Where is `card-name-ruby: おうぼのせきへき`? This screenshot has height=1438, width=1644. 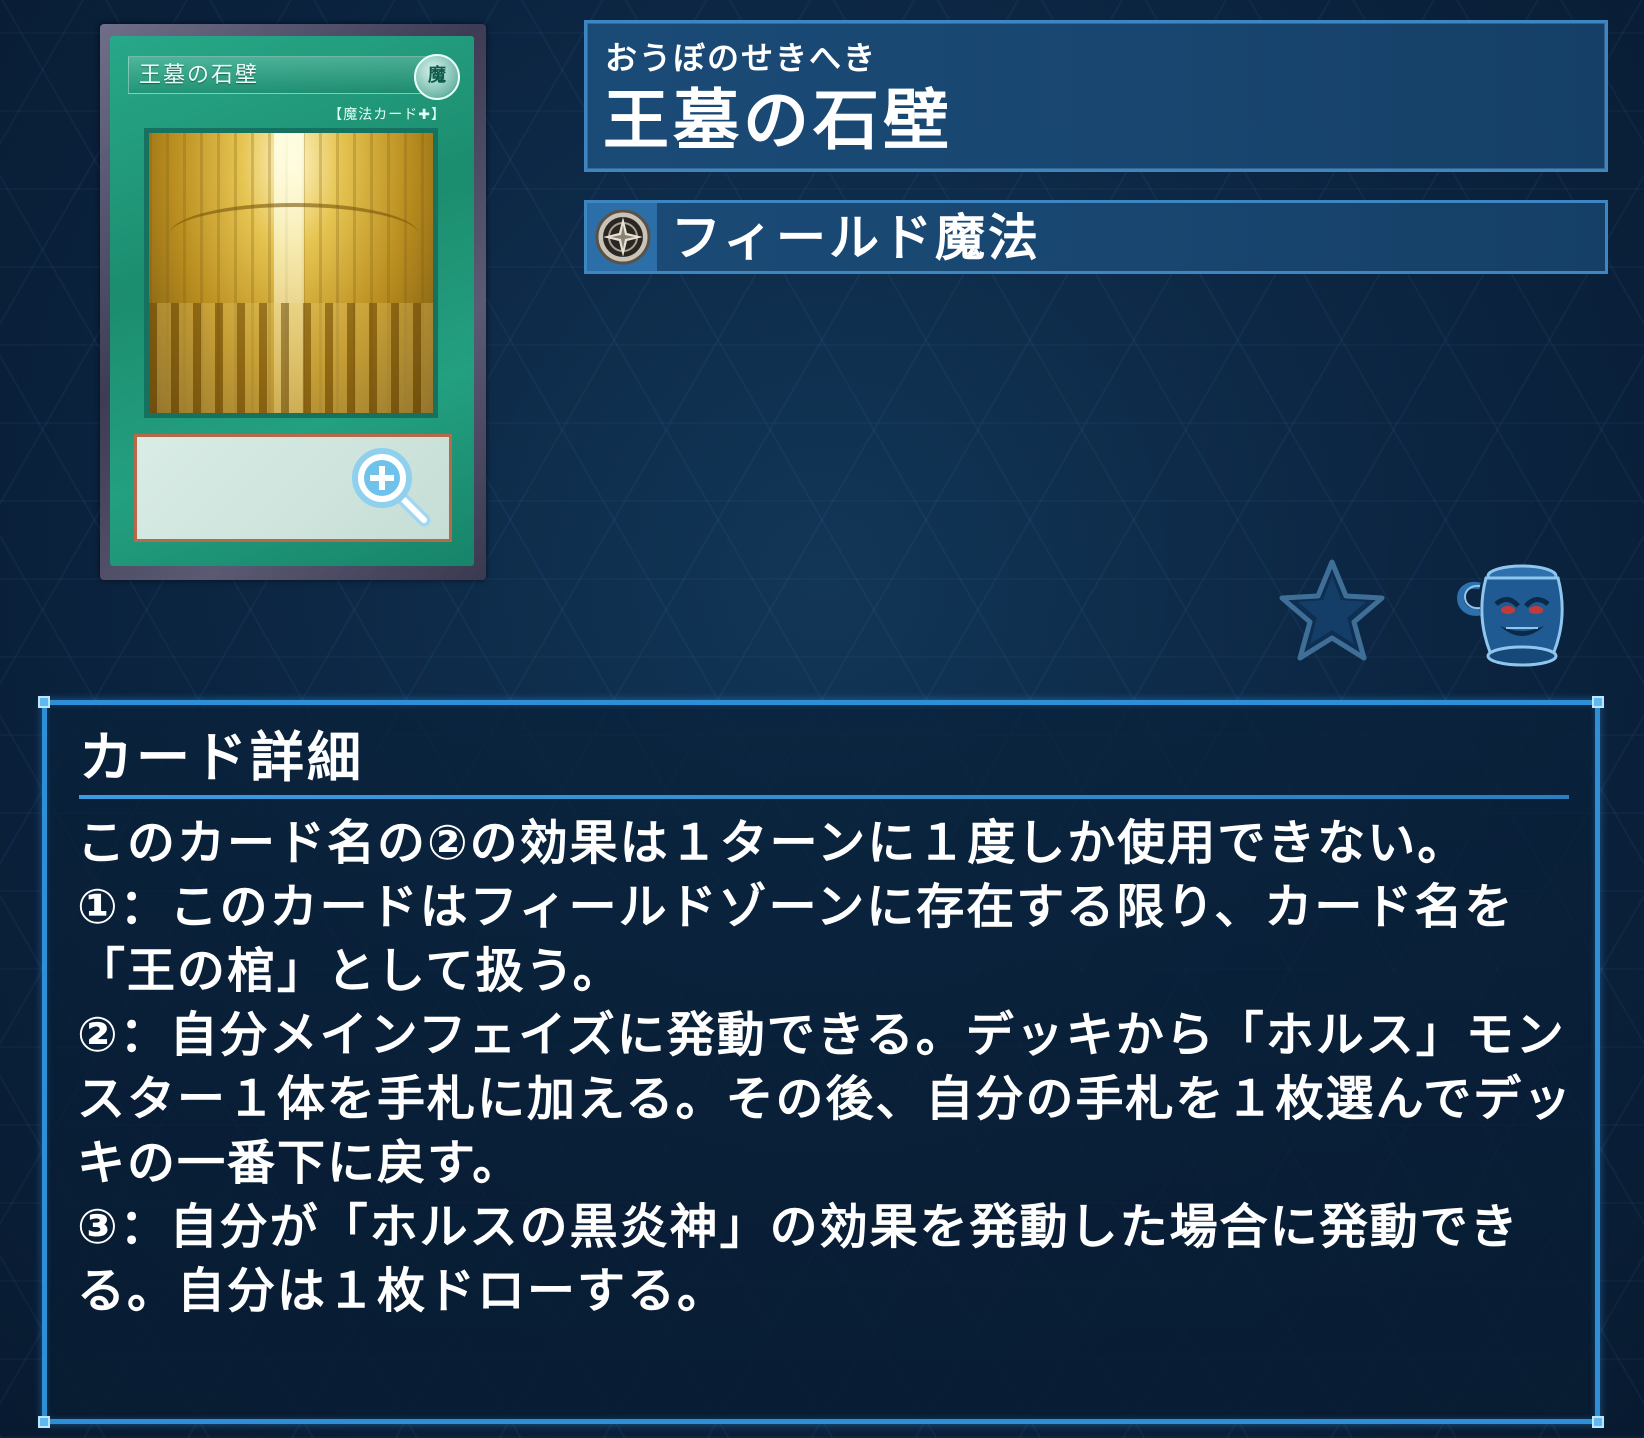 card-name-ruby: おうぼのせきへき is located at coordinates (741, 58).